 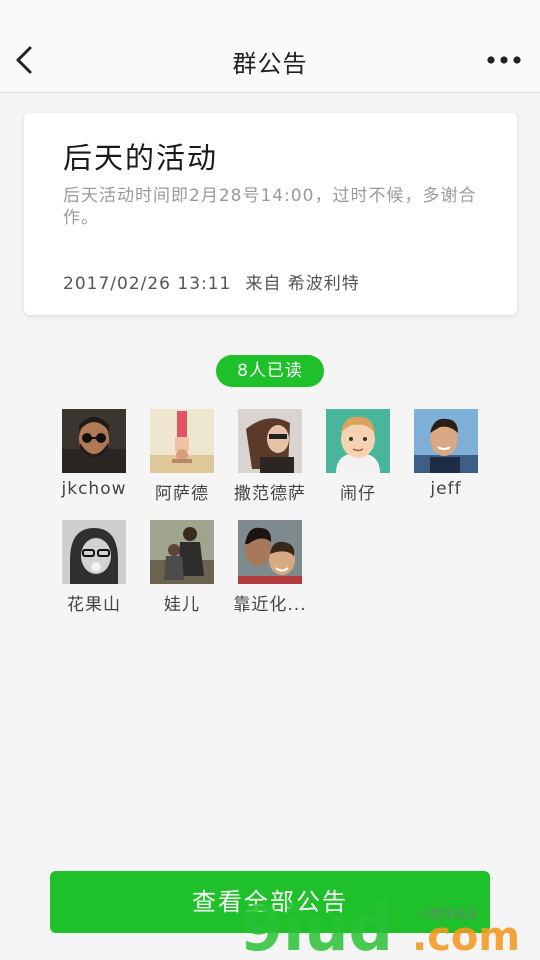 I want to click on reader-name: 娃儿, so click(x=182, y=605).